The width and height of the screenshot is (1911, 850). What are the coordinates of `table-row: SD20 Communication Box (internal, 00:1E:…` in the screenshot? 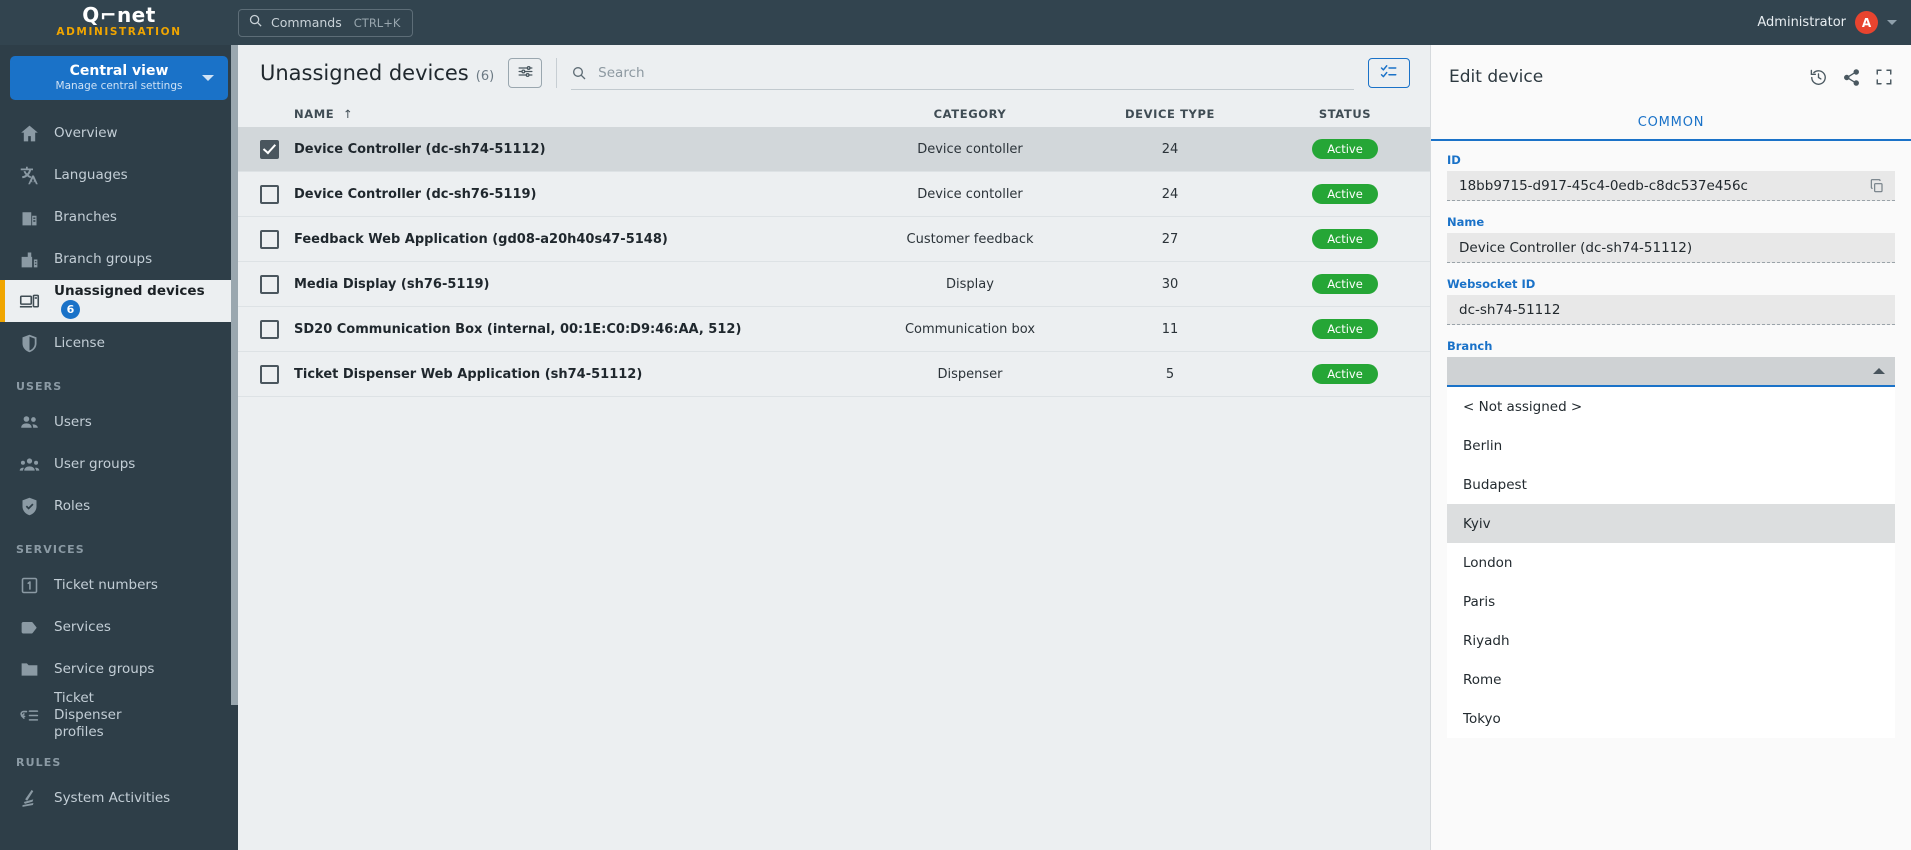 It's located at (834, 329).